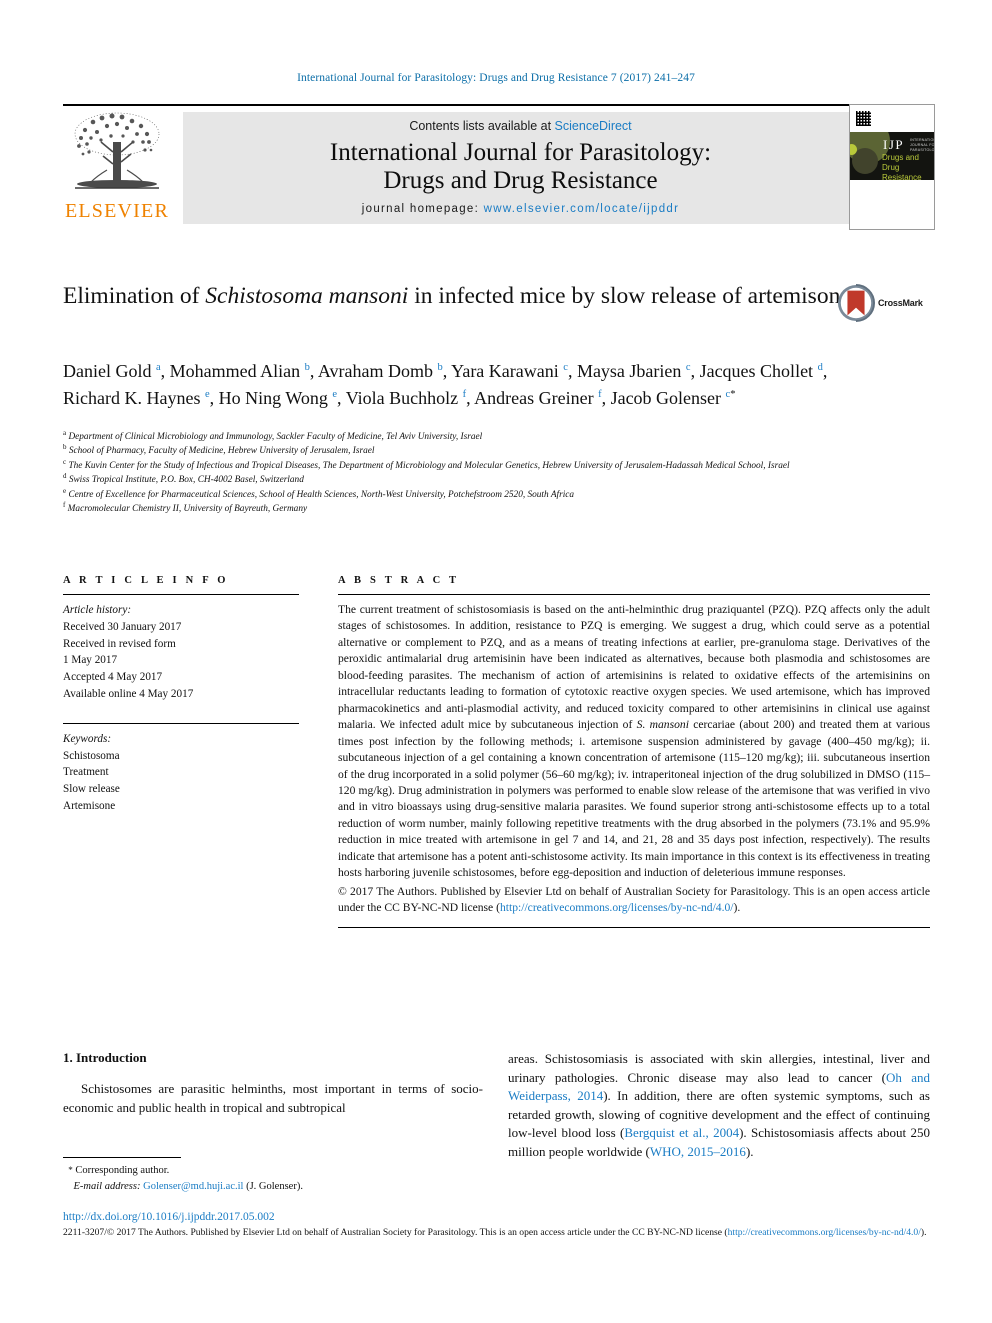 This screenshot has width=992, height=1323. What do you see at coordinates (181, 723) in the screenshot?
I see `keywords-rule` at bounding box center [181, 723].